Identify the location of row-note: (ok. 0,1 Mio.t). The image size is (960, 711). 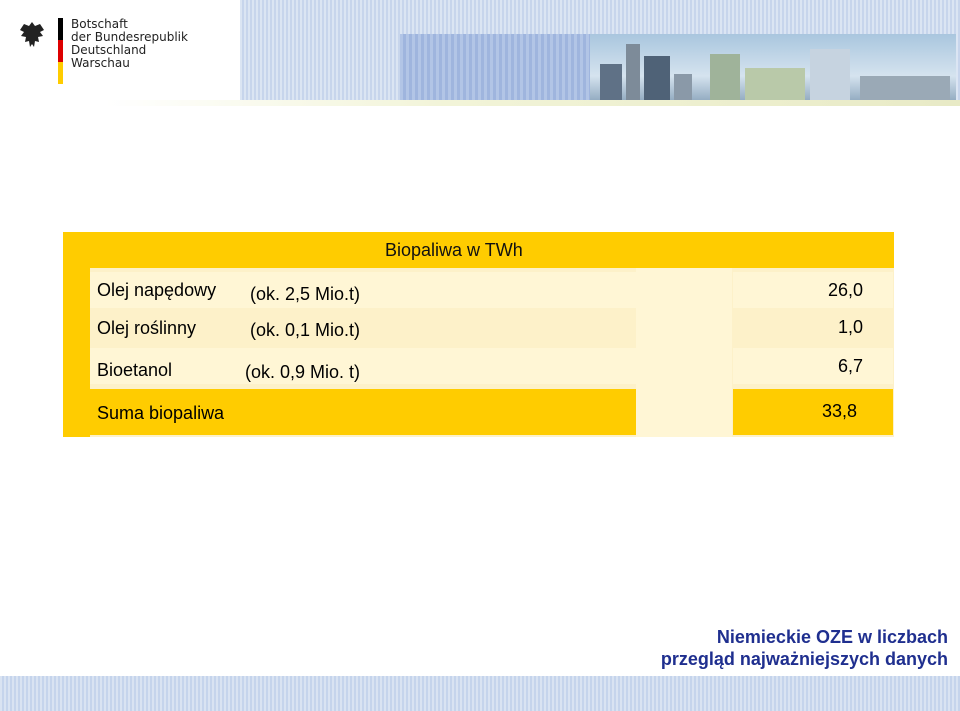
(305, 330).